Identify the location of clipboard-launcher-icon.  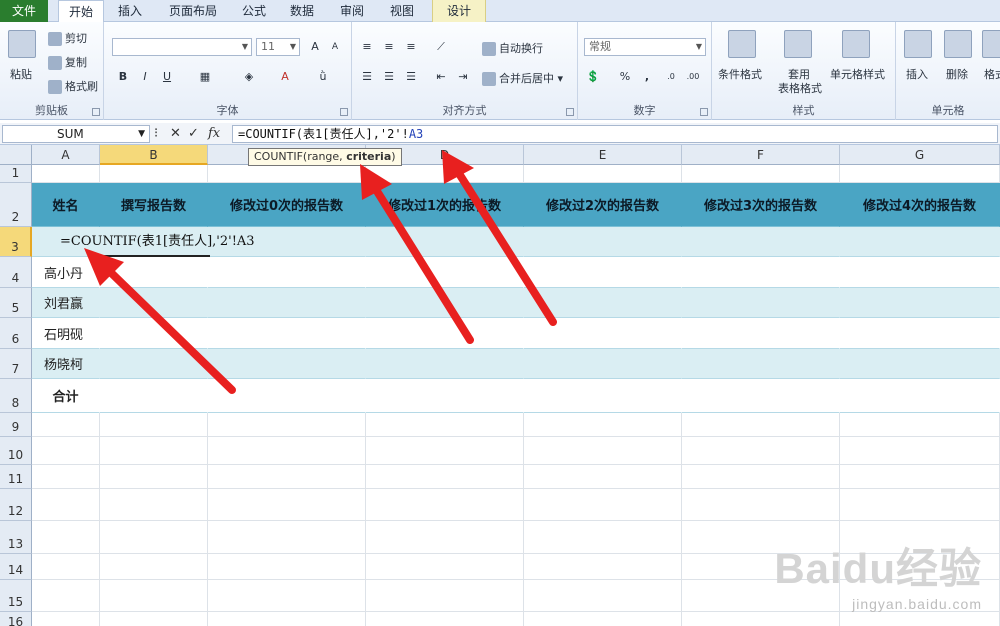
(96, 112).